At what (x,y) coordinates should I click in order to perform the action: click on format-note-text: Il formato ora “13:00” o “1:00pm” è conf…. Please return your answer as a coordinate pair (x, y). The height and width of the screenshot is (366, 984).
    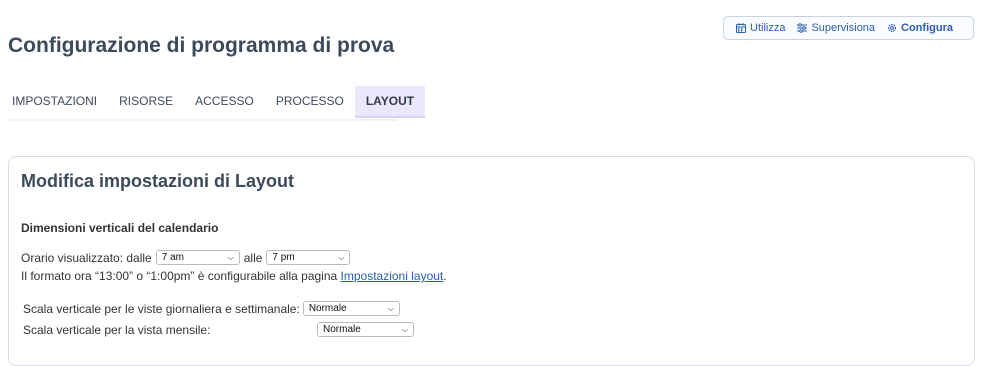
    Looking at the image, I should click on (179, 276).